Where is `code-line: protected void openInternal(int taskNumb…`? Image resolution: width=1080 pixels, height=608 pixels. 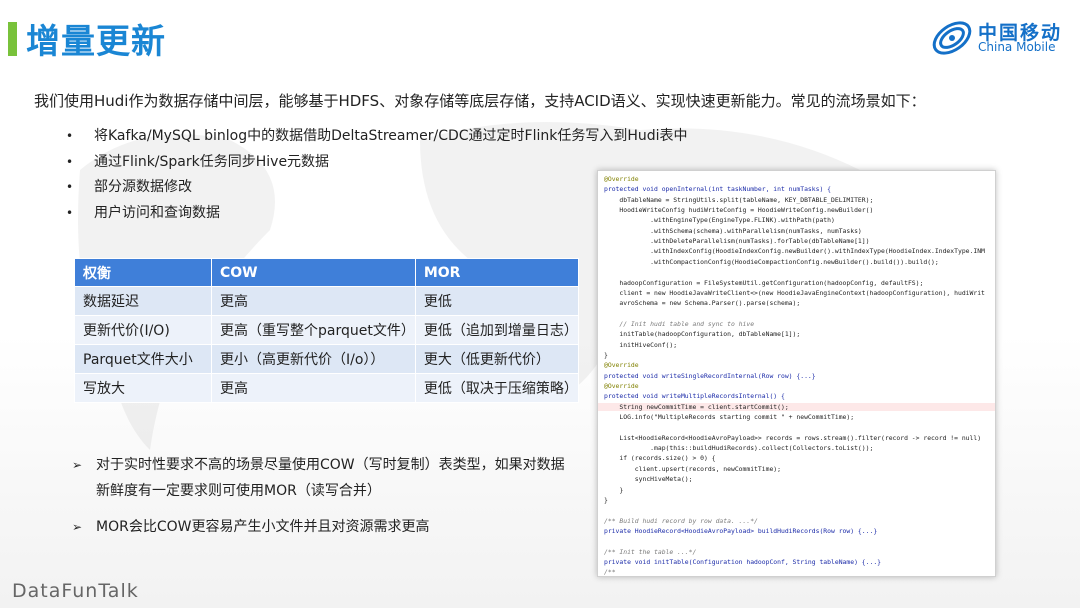
code-line: protected void openInternal(int taskNumb… is located at coordinates (717, 189).